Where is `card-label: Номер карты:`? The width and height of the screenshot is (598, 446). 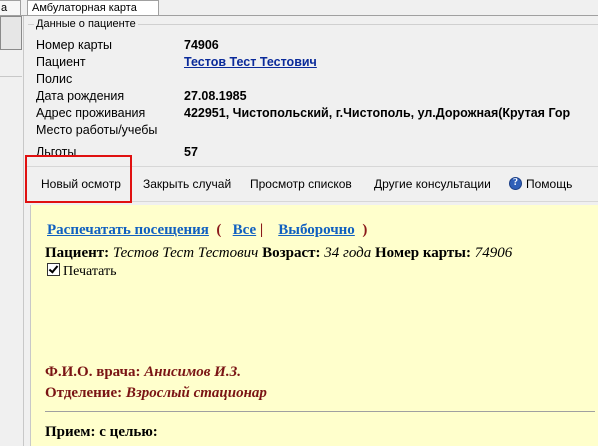
card-label: Номер карты: is located at coordinates (422, 253).